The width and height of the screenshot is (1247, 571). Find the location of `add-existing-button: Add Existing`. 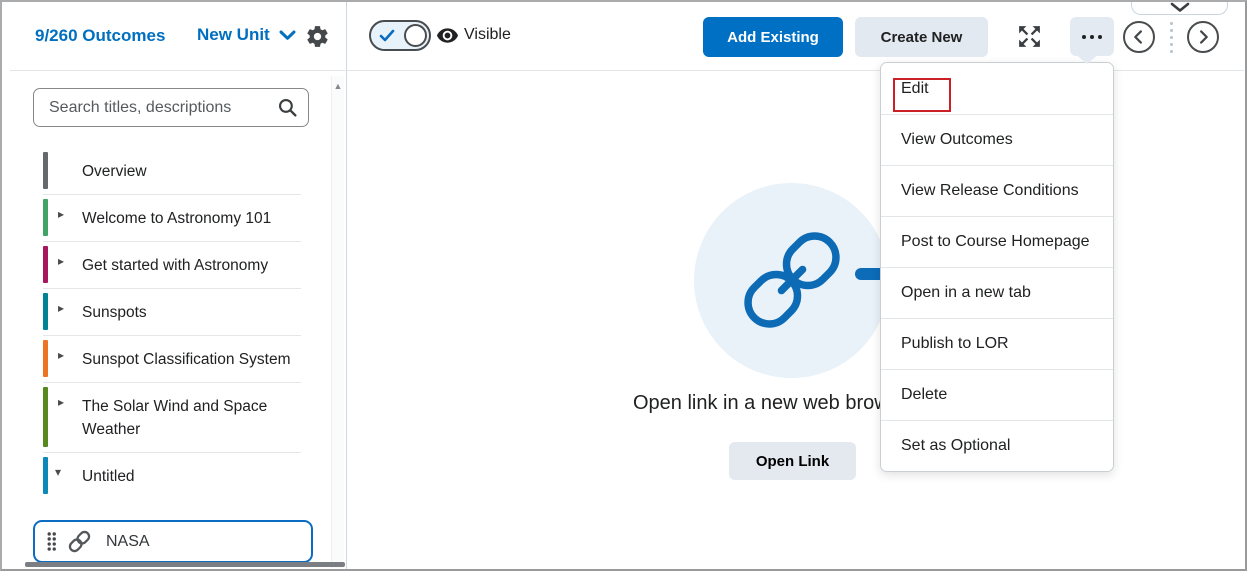

add-existing-button: Add Existing is located at coordinates (773, 37).